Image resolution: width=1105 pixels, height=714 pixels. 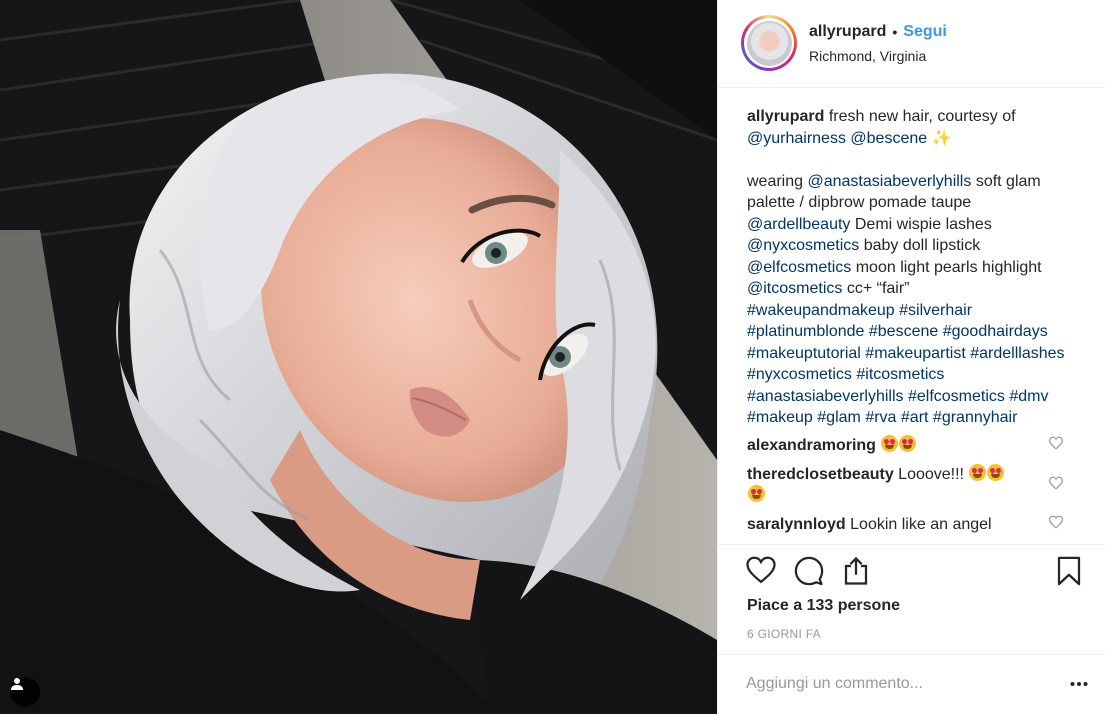 I want to click on follow-button: Segui, so click(x=925, y=32).